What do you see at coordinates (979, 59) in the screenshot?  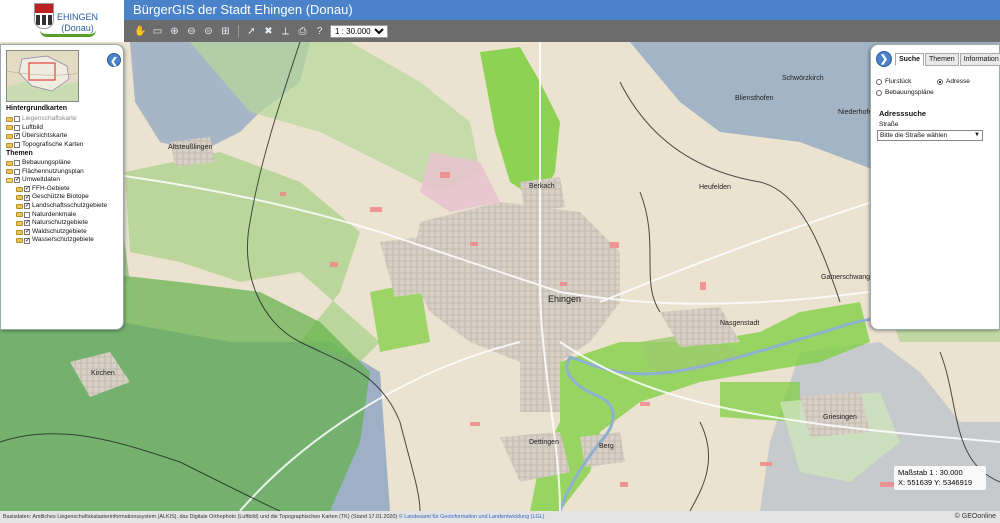 I see `tab-information: Information` at bounding box center [979, 59].